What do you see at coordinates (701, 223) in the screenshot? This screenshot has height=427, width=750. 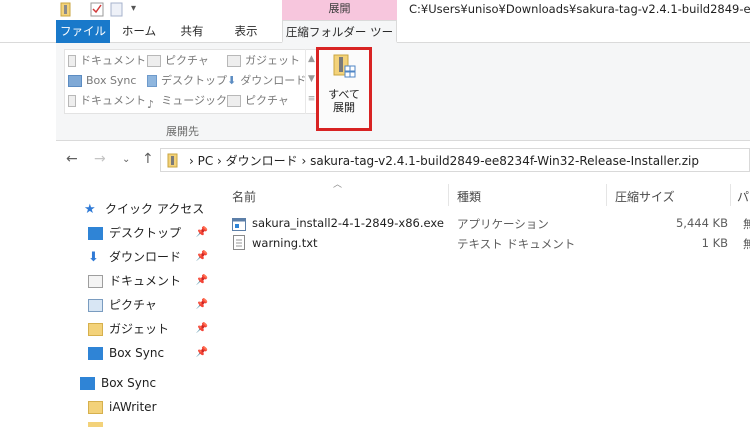 I see `file-size: 5,444 KB` at bounding box center [701, 223].